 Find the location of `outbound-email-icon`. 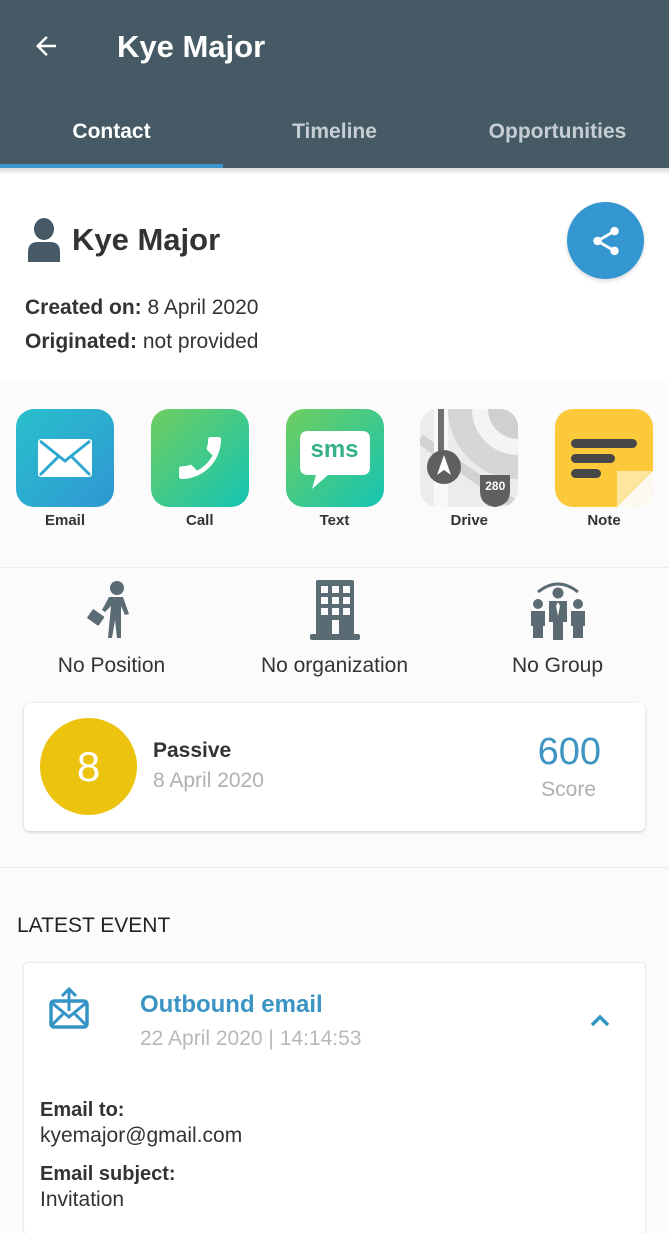

outbound-email-icon is located at coordinates (69, 1008).